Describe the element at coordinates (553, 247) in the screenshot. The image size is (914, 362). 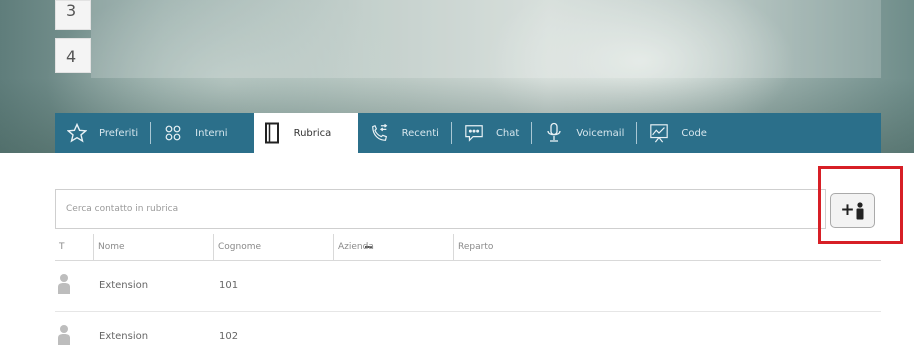
I see `column-header-reparto: Reparto` at that location.